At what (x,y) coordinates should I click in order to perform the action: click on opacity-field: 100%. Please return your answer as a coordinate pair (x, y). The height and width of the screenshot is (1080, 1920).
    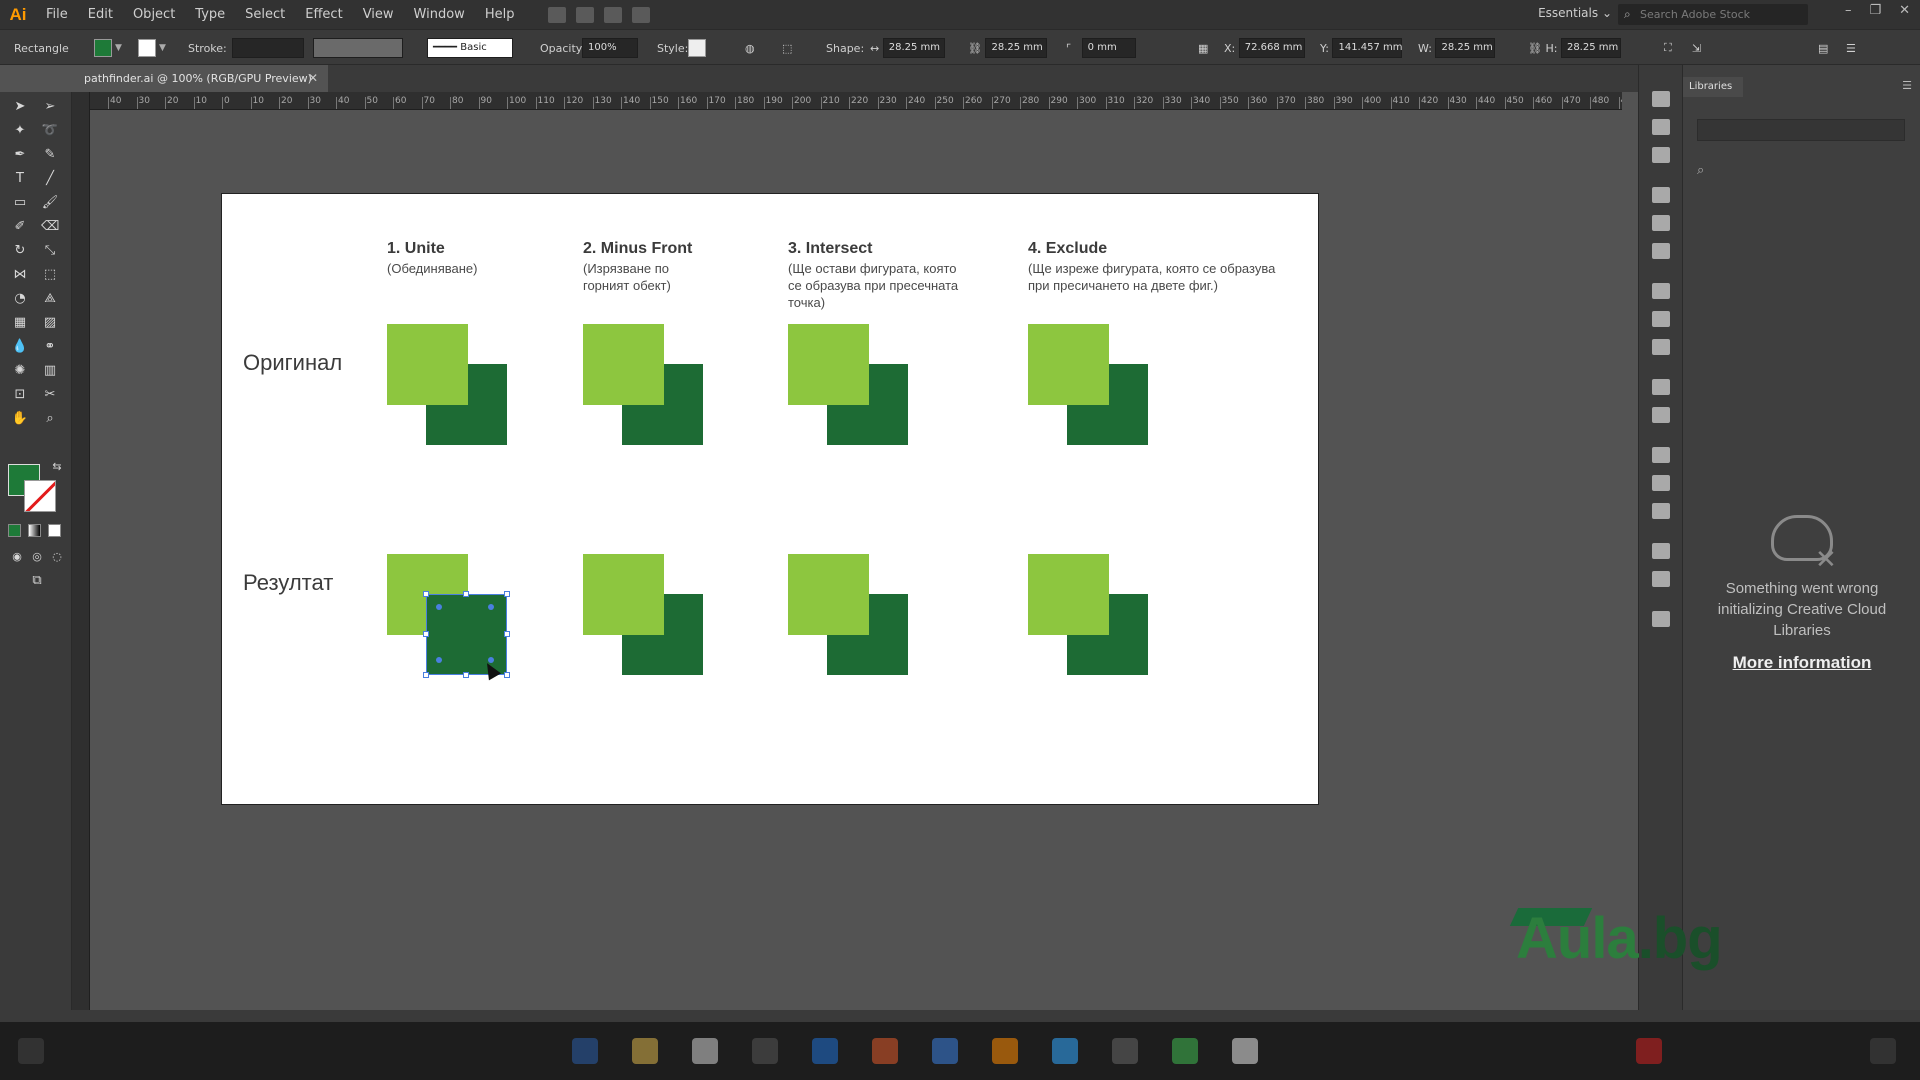
    Looking at the image, I should click on (610, 48).